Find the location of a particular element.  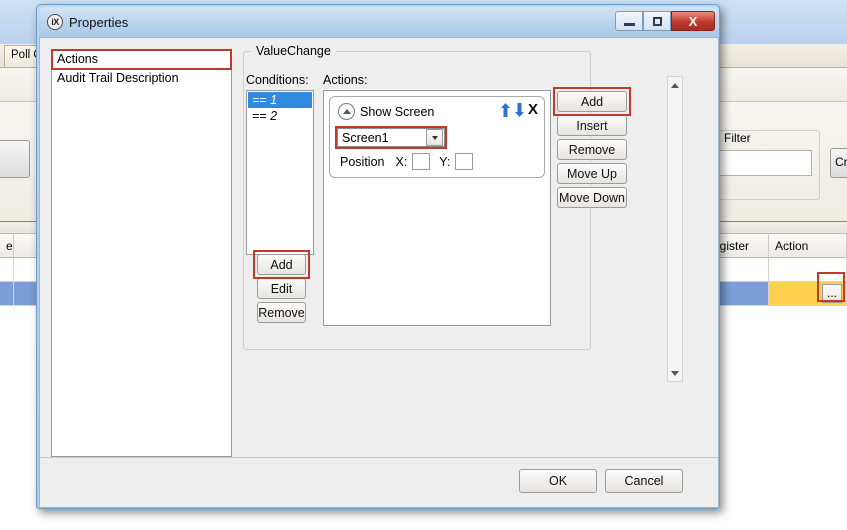

arrow-up-icon is located at coordinates (505, 109).